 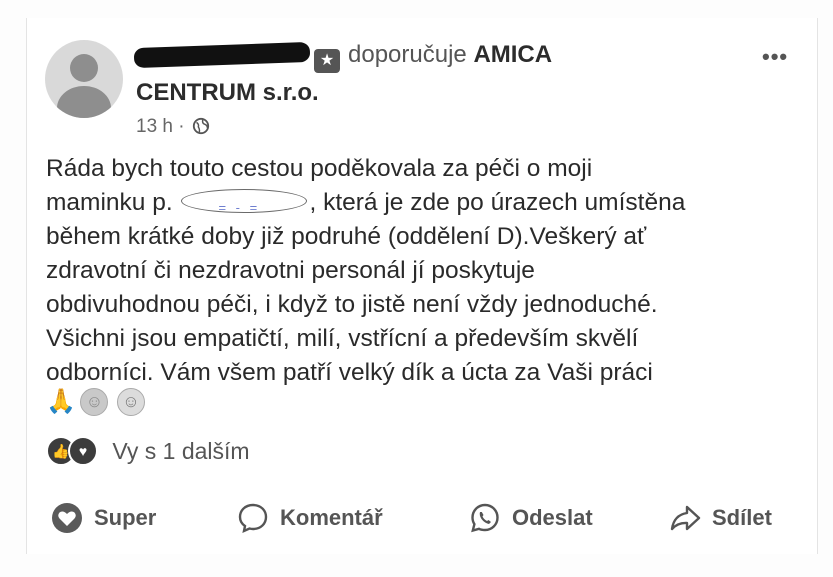 What do you see at coordinates (342, 56) in the screenshot?
I see `post-header: ★ doporučuje AMICA` at bounding box center [342, 56].